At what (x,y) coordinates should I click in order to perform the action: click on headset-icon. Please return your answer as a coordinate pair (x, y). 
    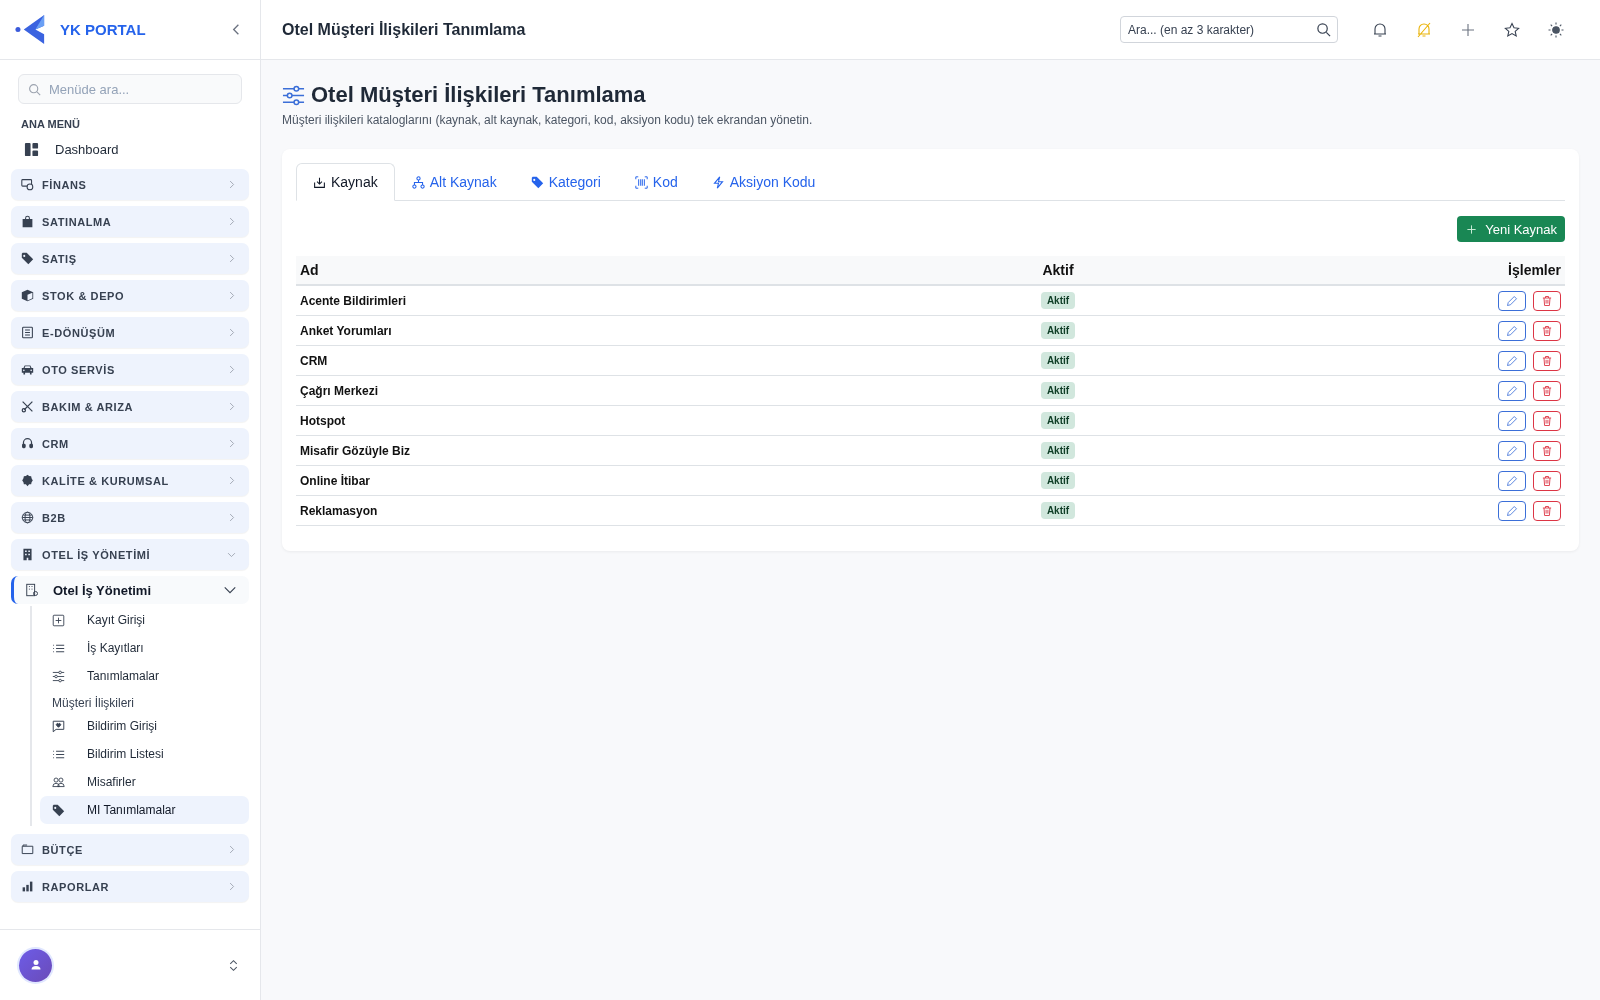
    Looking at the image, I should click on (27, 443).